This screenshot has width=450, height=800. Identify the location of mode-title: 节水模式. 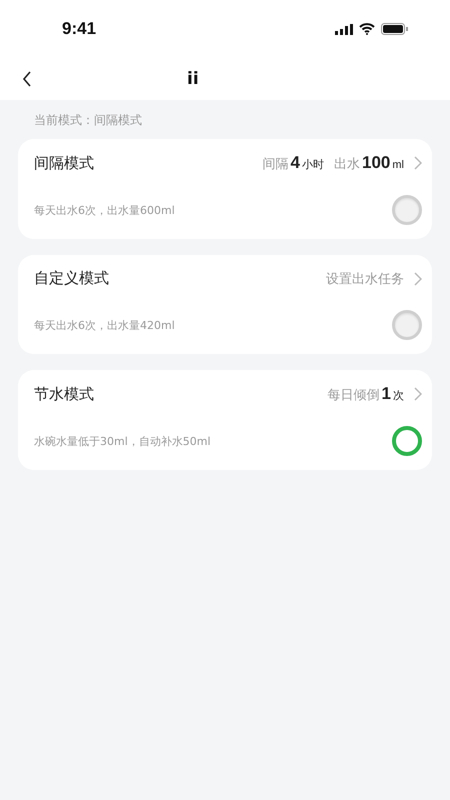
(64, 394).